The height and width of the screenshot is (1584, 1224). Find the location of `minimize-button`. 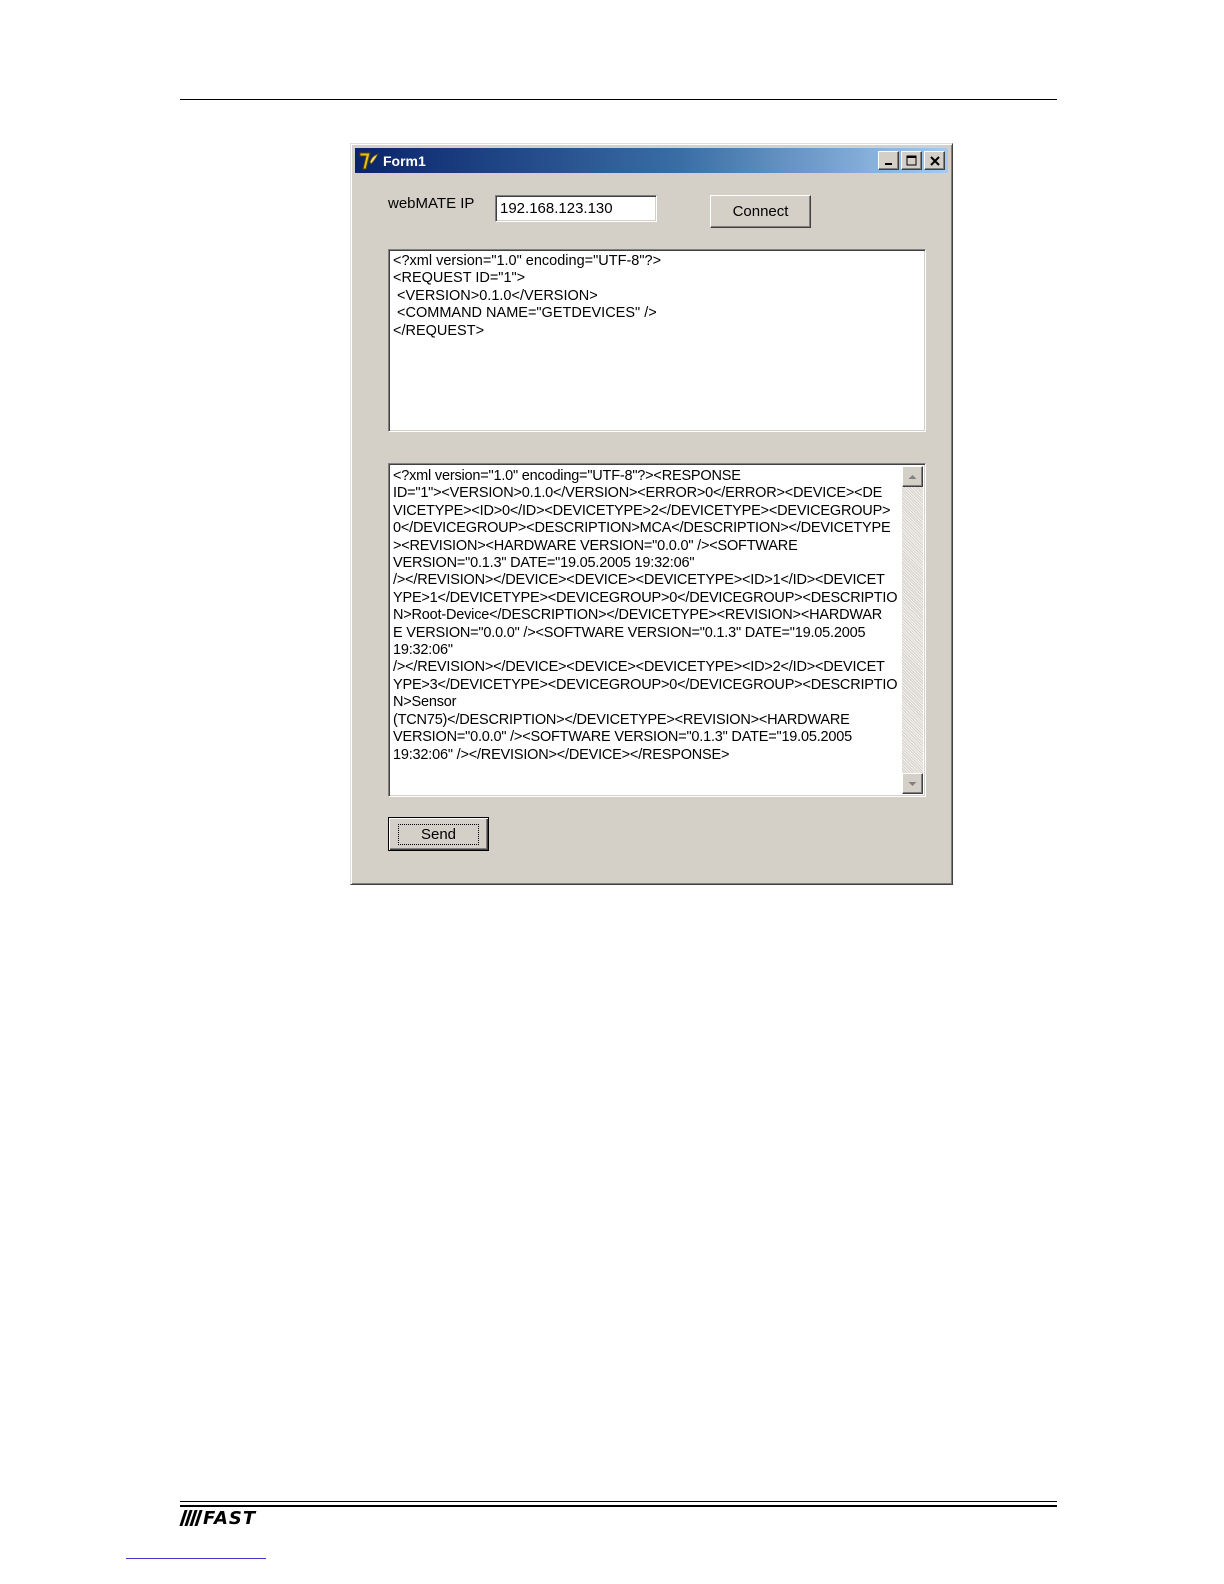

minimize-button is located at coordinates (888, 160).